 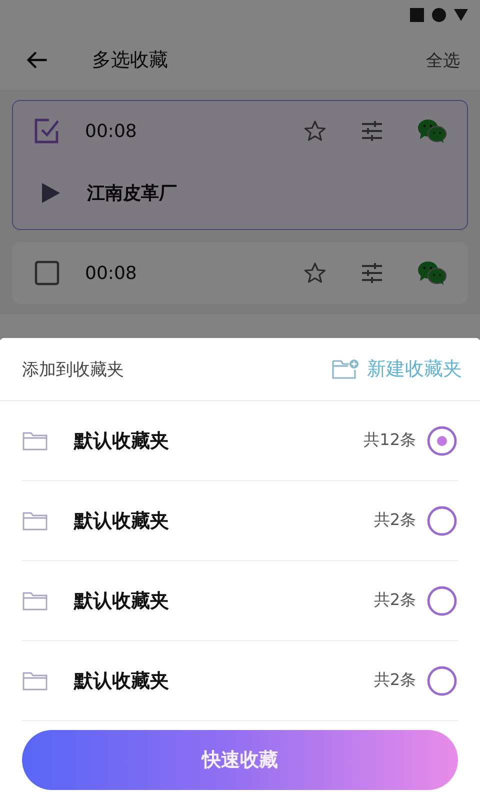 I want to click on folder-plus-icon, so click(x=345, y=369).